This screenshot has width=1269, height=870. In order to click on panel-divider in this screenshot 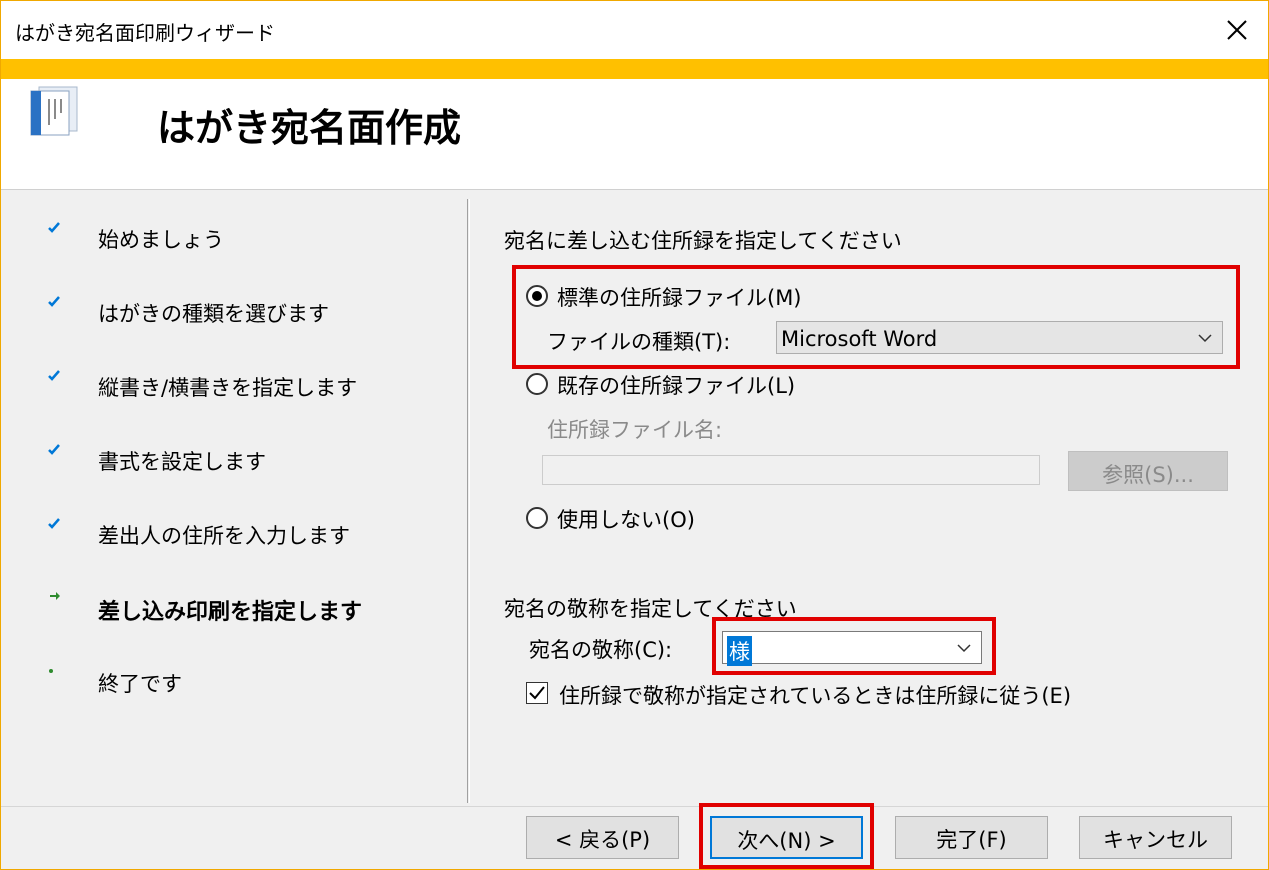, I will do `click(468, 501)`.